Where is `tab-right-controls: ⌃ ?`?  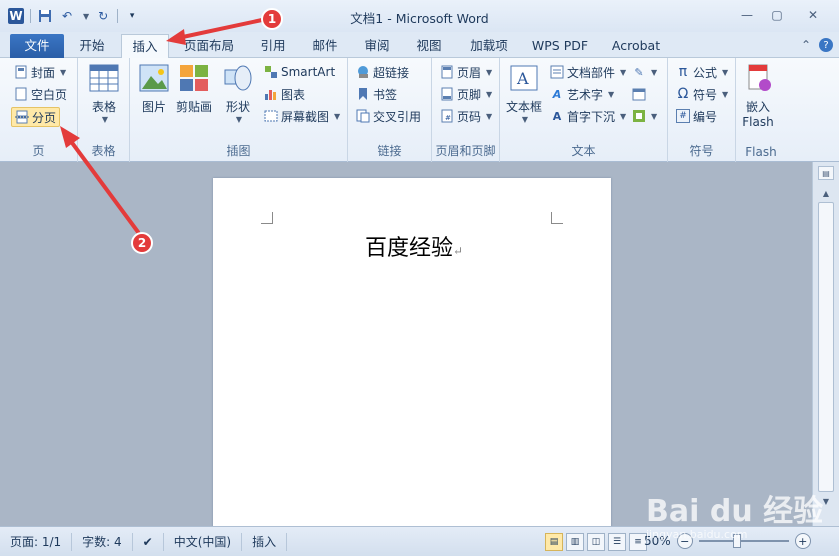 tab-right-controls: ⌃ ? is located at coordinates (817, 45).